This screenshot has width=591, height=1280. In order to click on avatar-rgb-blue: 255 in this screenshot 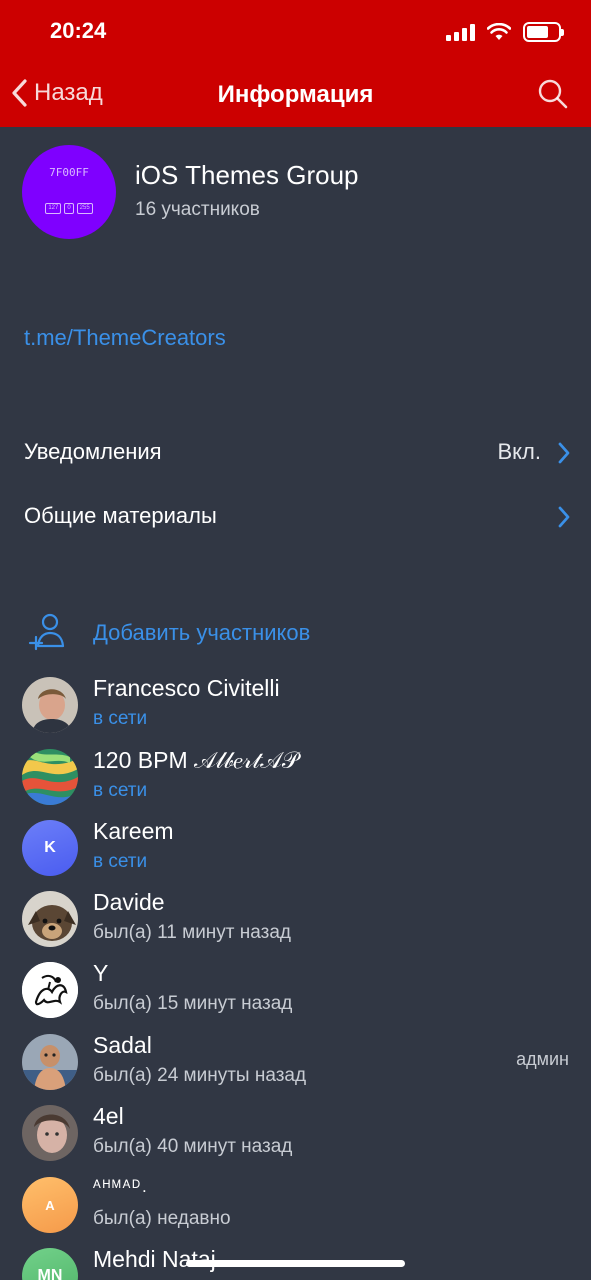, I will do `click(84, 208)`.